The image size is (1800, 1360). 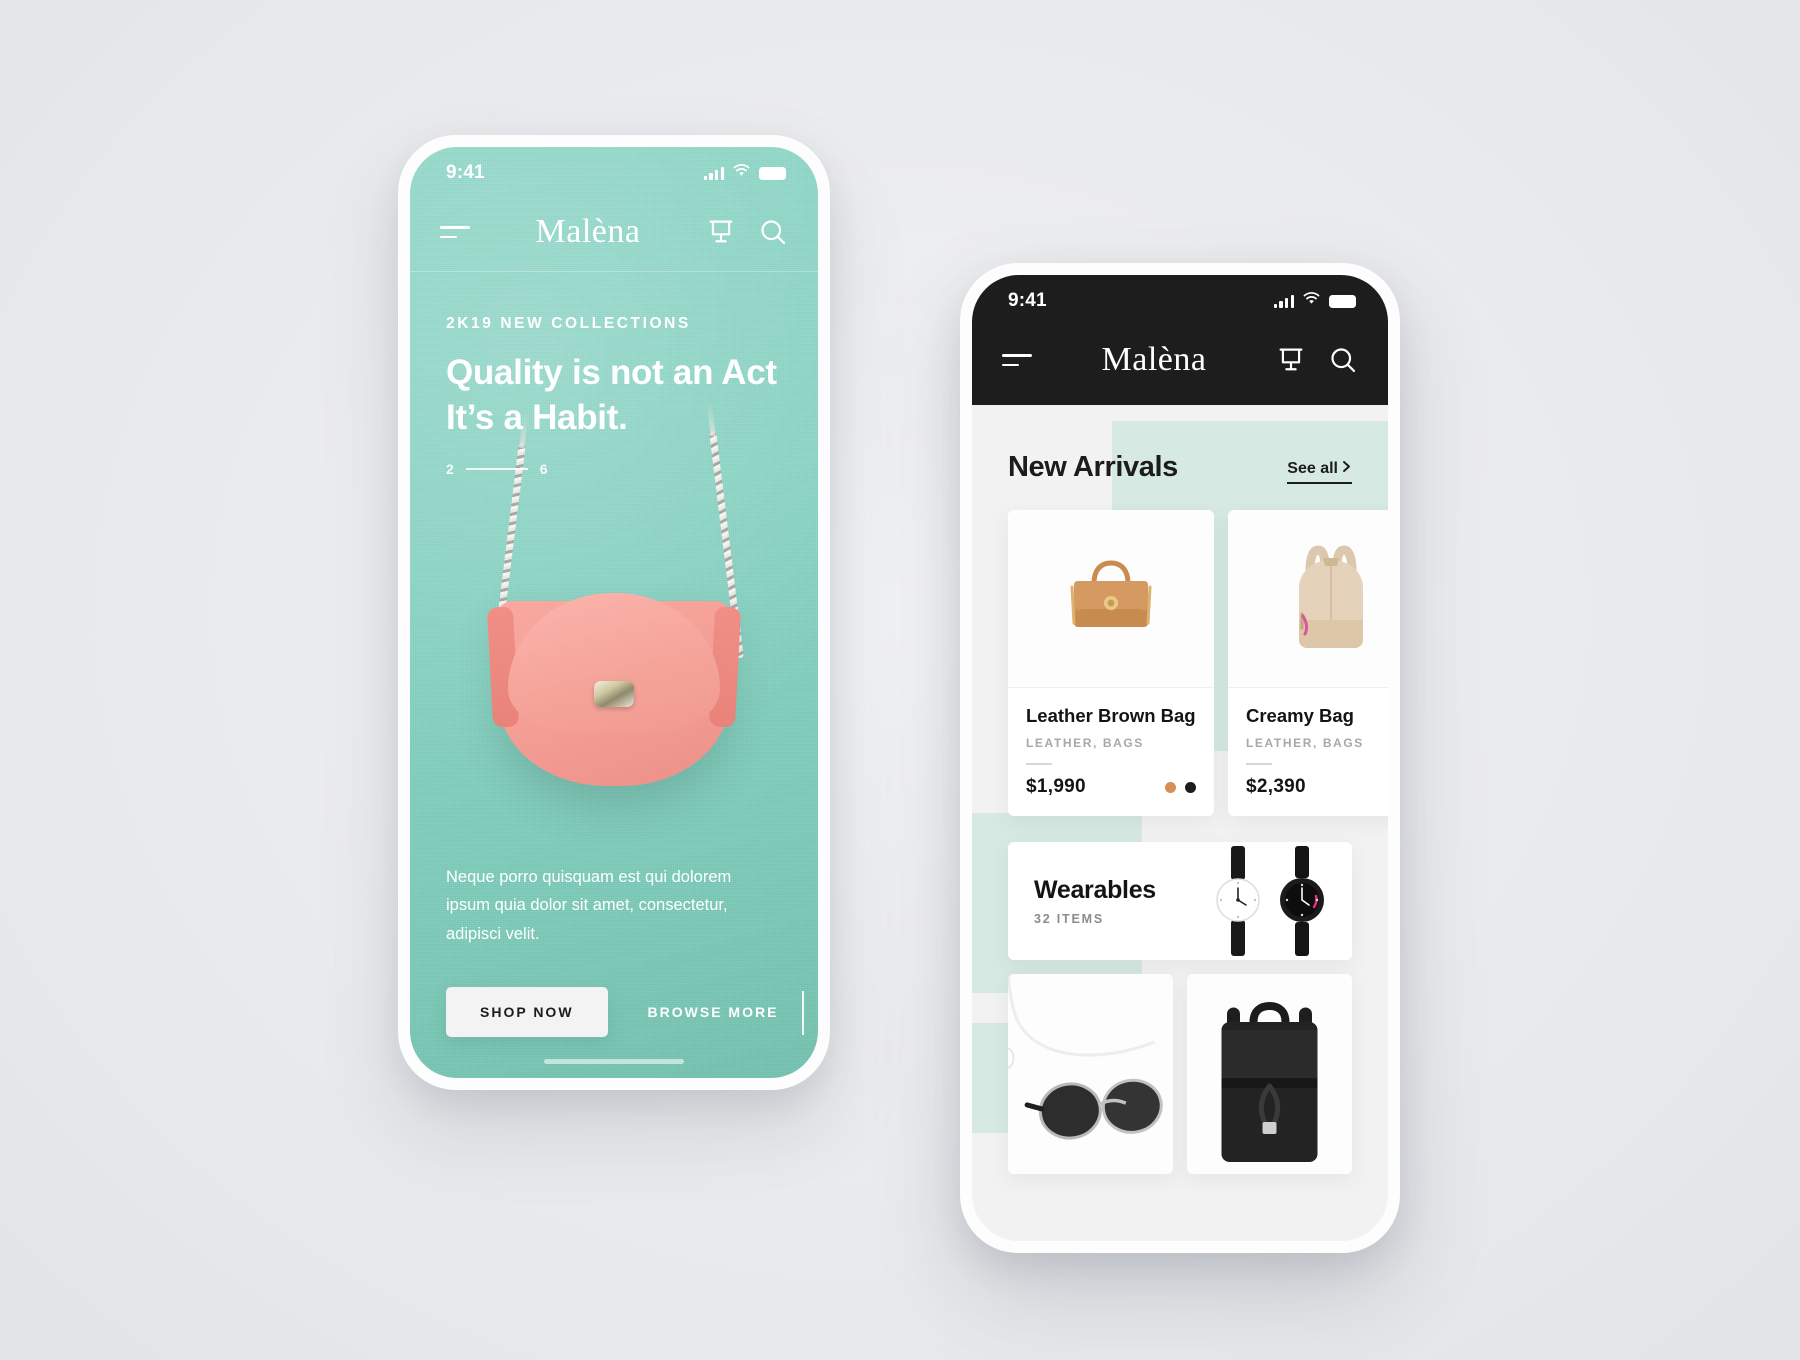 What do you see at coordinates (1317, 787) in the screenshot?
I see `product-footer: $2,390` at bounding box center [1317, 787].